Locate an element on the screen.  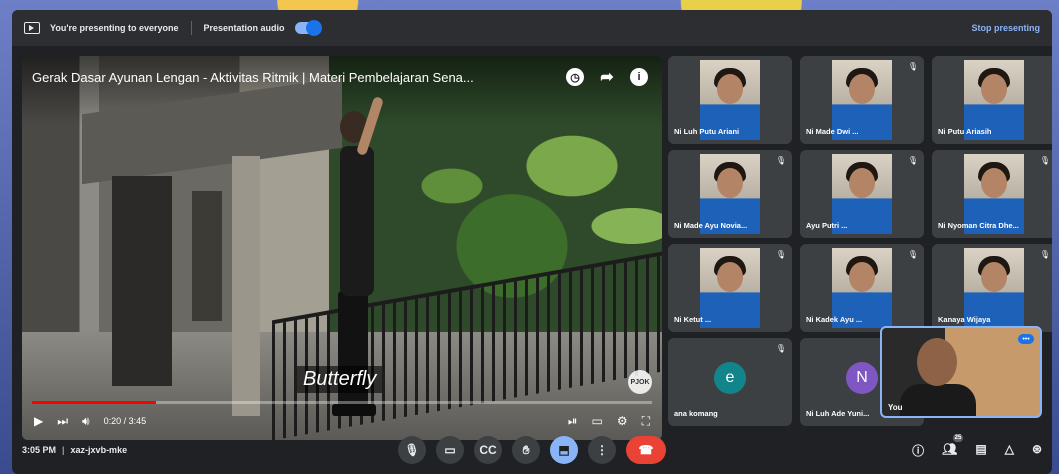
participant-tile: Ni Luh Putu Ariani is located at coordinates (730, 100).